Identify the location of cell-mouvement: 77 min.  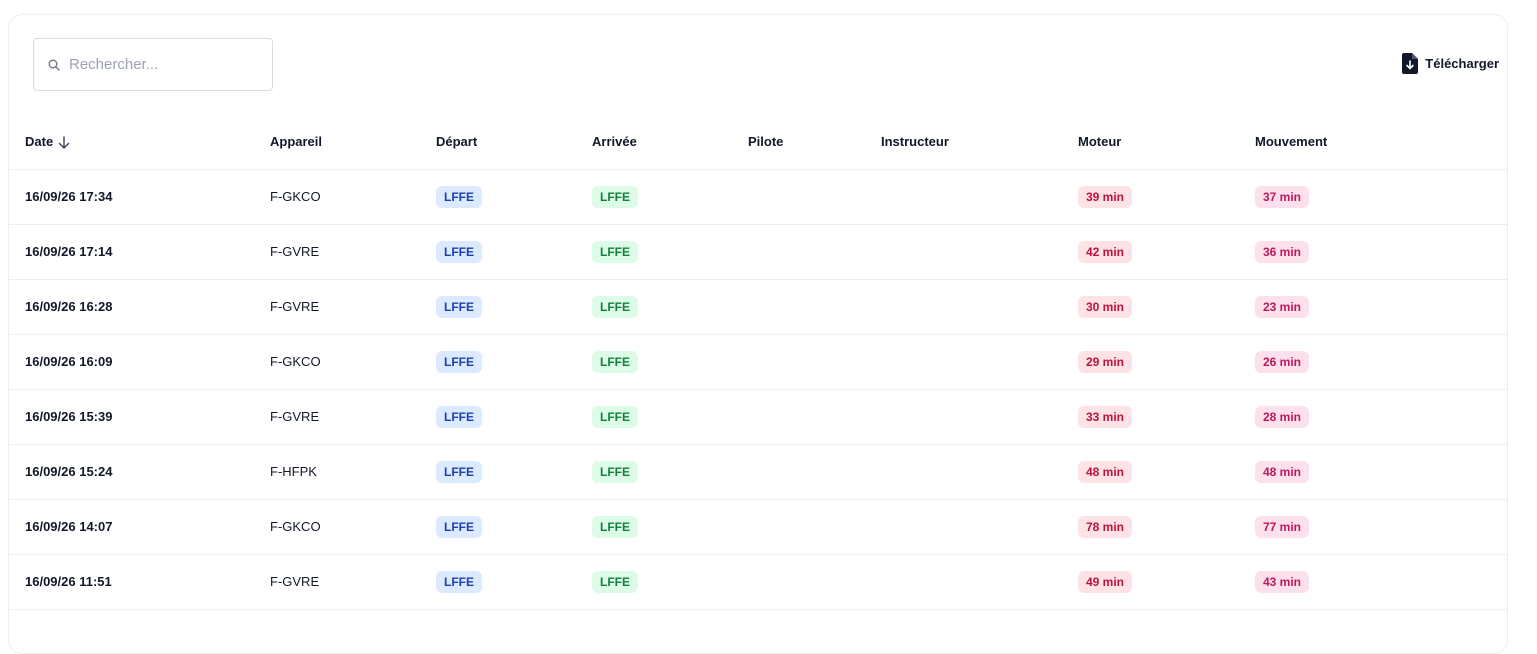
(1381, 527).